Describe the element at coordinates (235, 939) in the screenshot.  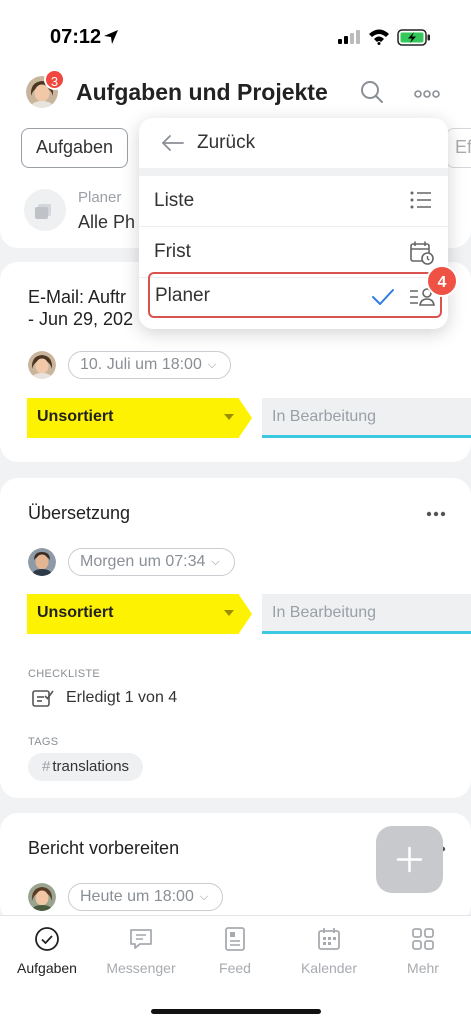
I see `feed-icon` at that location.